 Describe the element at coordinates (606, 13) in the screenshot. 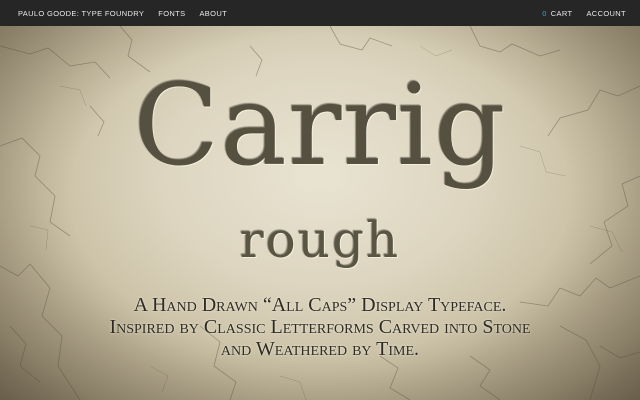

I see `account-link: ACCOUNT` at that location.